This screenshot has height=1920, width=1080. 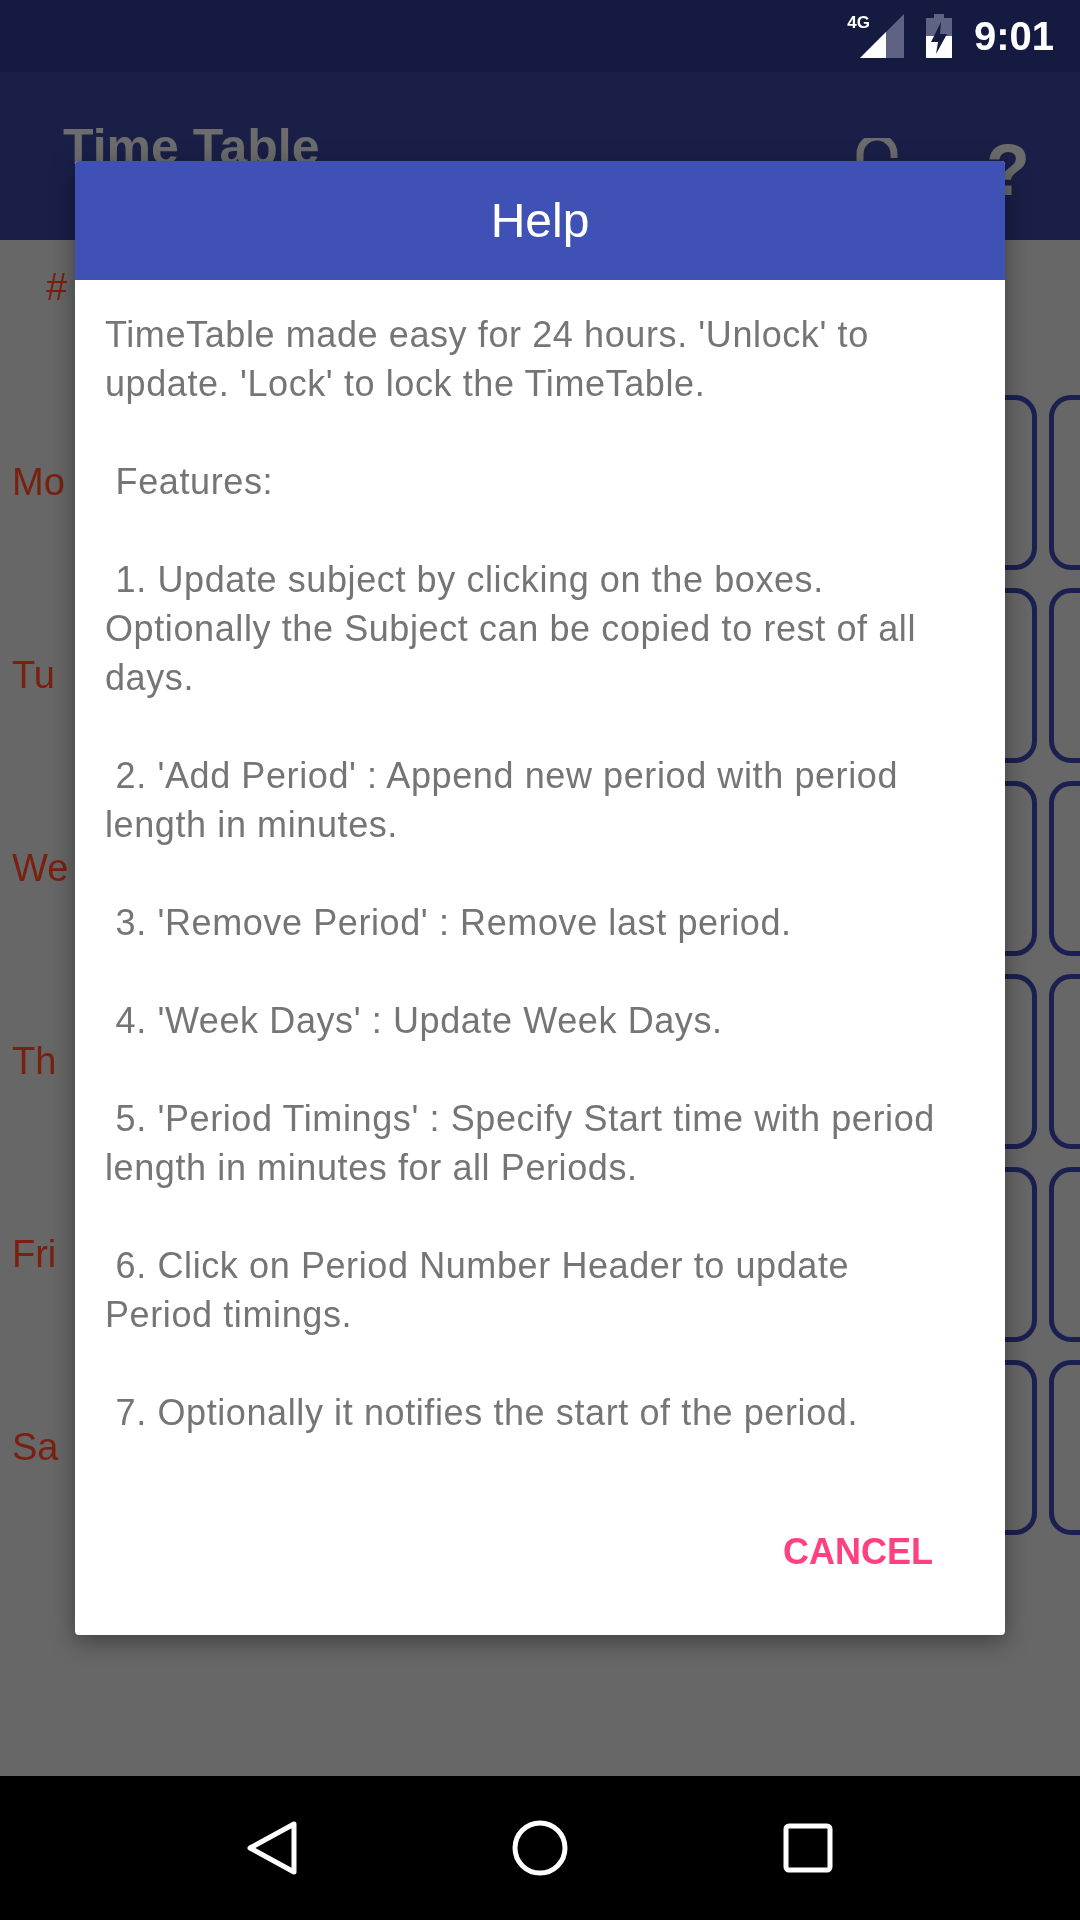 What do you see at coordinates (540, 1848) in the screenshot?
I see `home-icon` at bounding box center [540, 1848].